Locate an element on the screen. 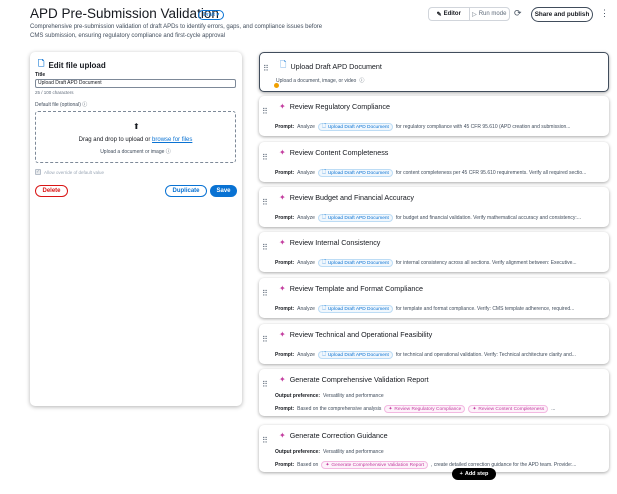 This screenshot has width=617, height=494. step-reference-token: ✦ Review Regulatory Compliance is located at coordinates (425, 409).